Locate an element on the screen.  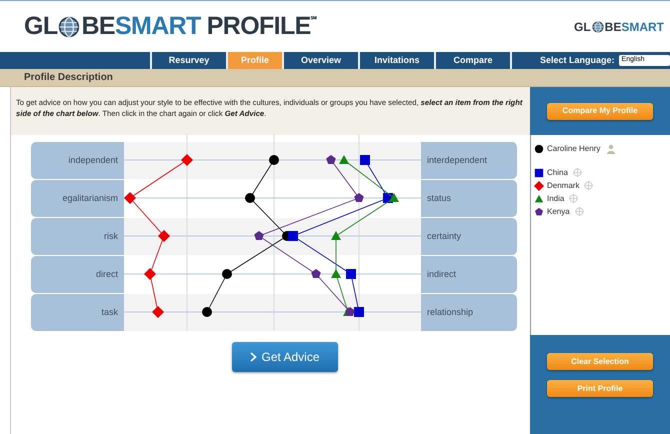
dimension-label: certainty is located at coordinates (469, 236).